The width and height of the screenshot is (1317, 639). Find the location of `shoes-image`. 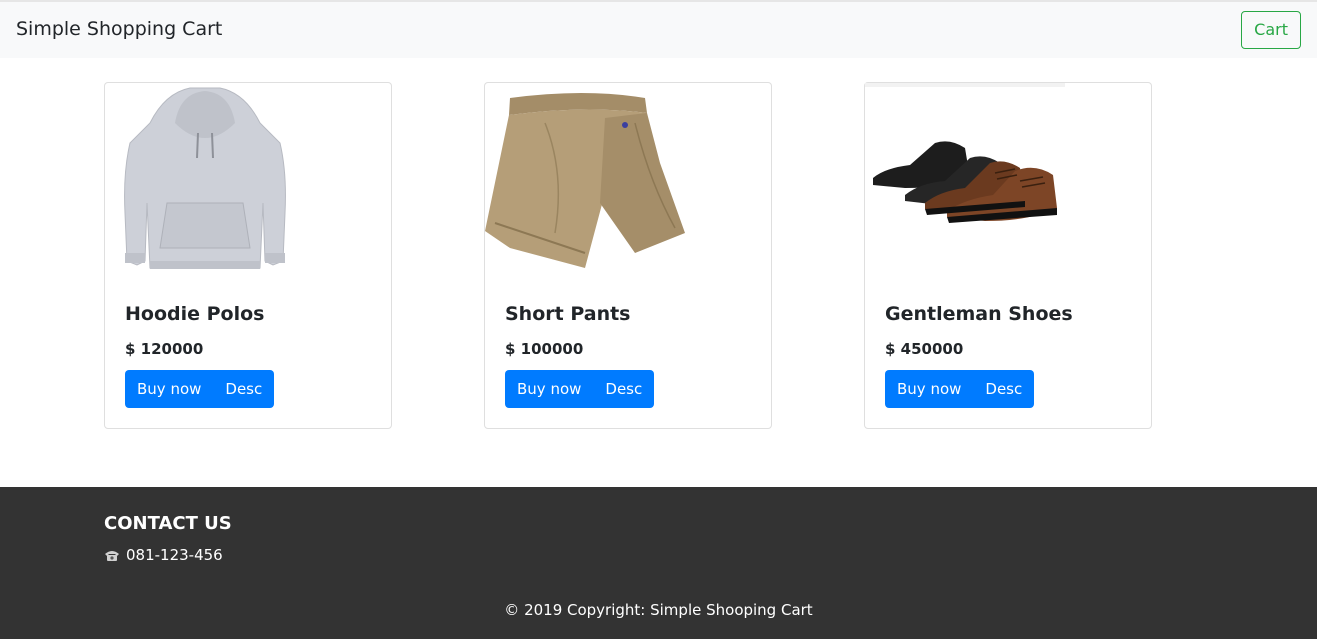

shoes-image is located at coordinates (965, 153).